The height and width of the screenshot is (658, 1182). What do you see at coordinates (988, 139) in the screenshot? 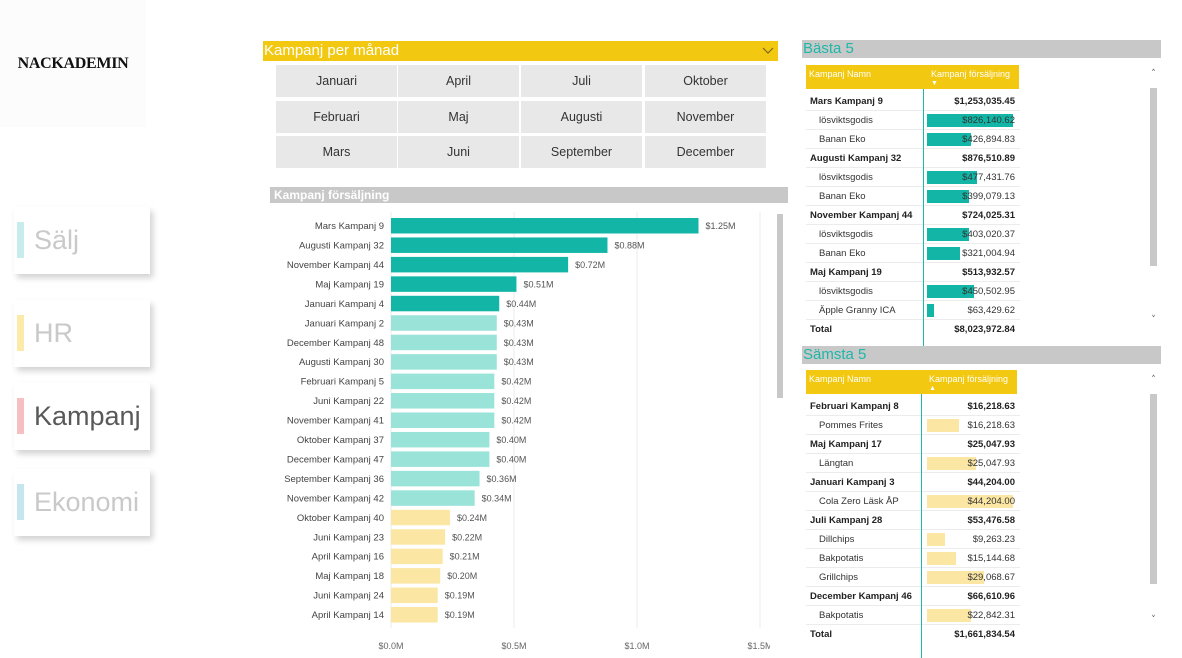
I see `row-value: $426,894.83` at bounding box center [988, 139].